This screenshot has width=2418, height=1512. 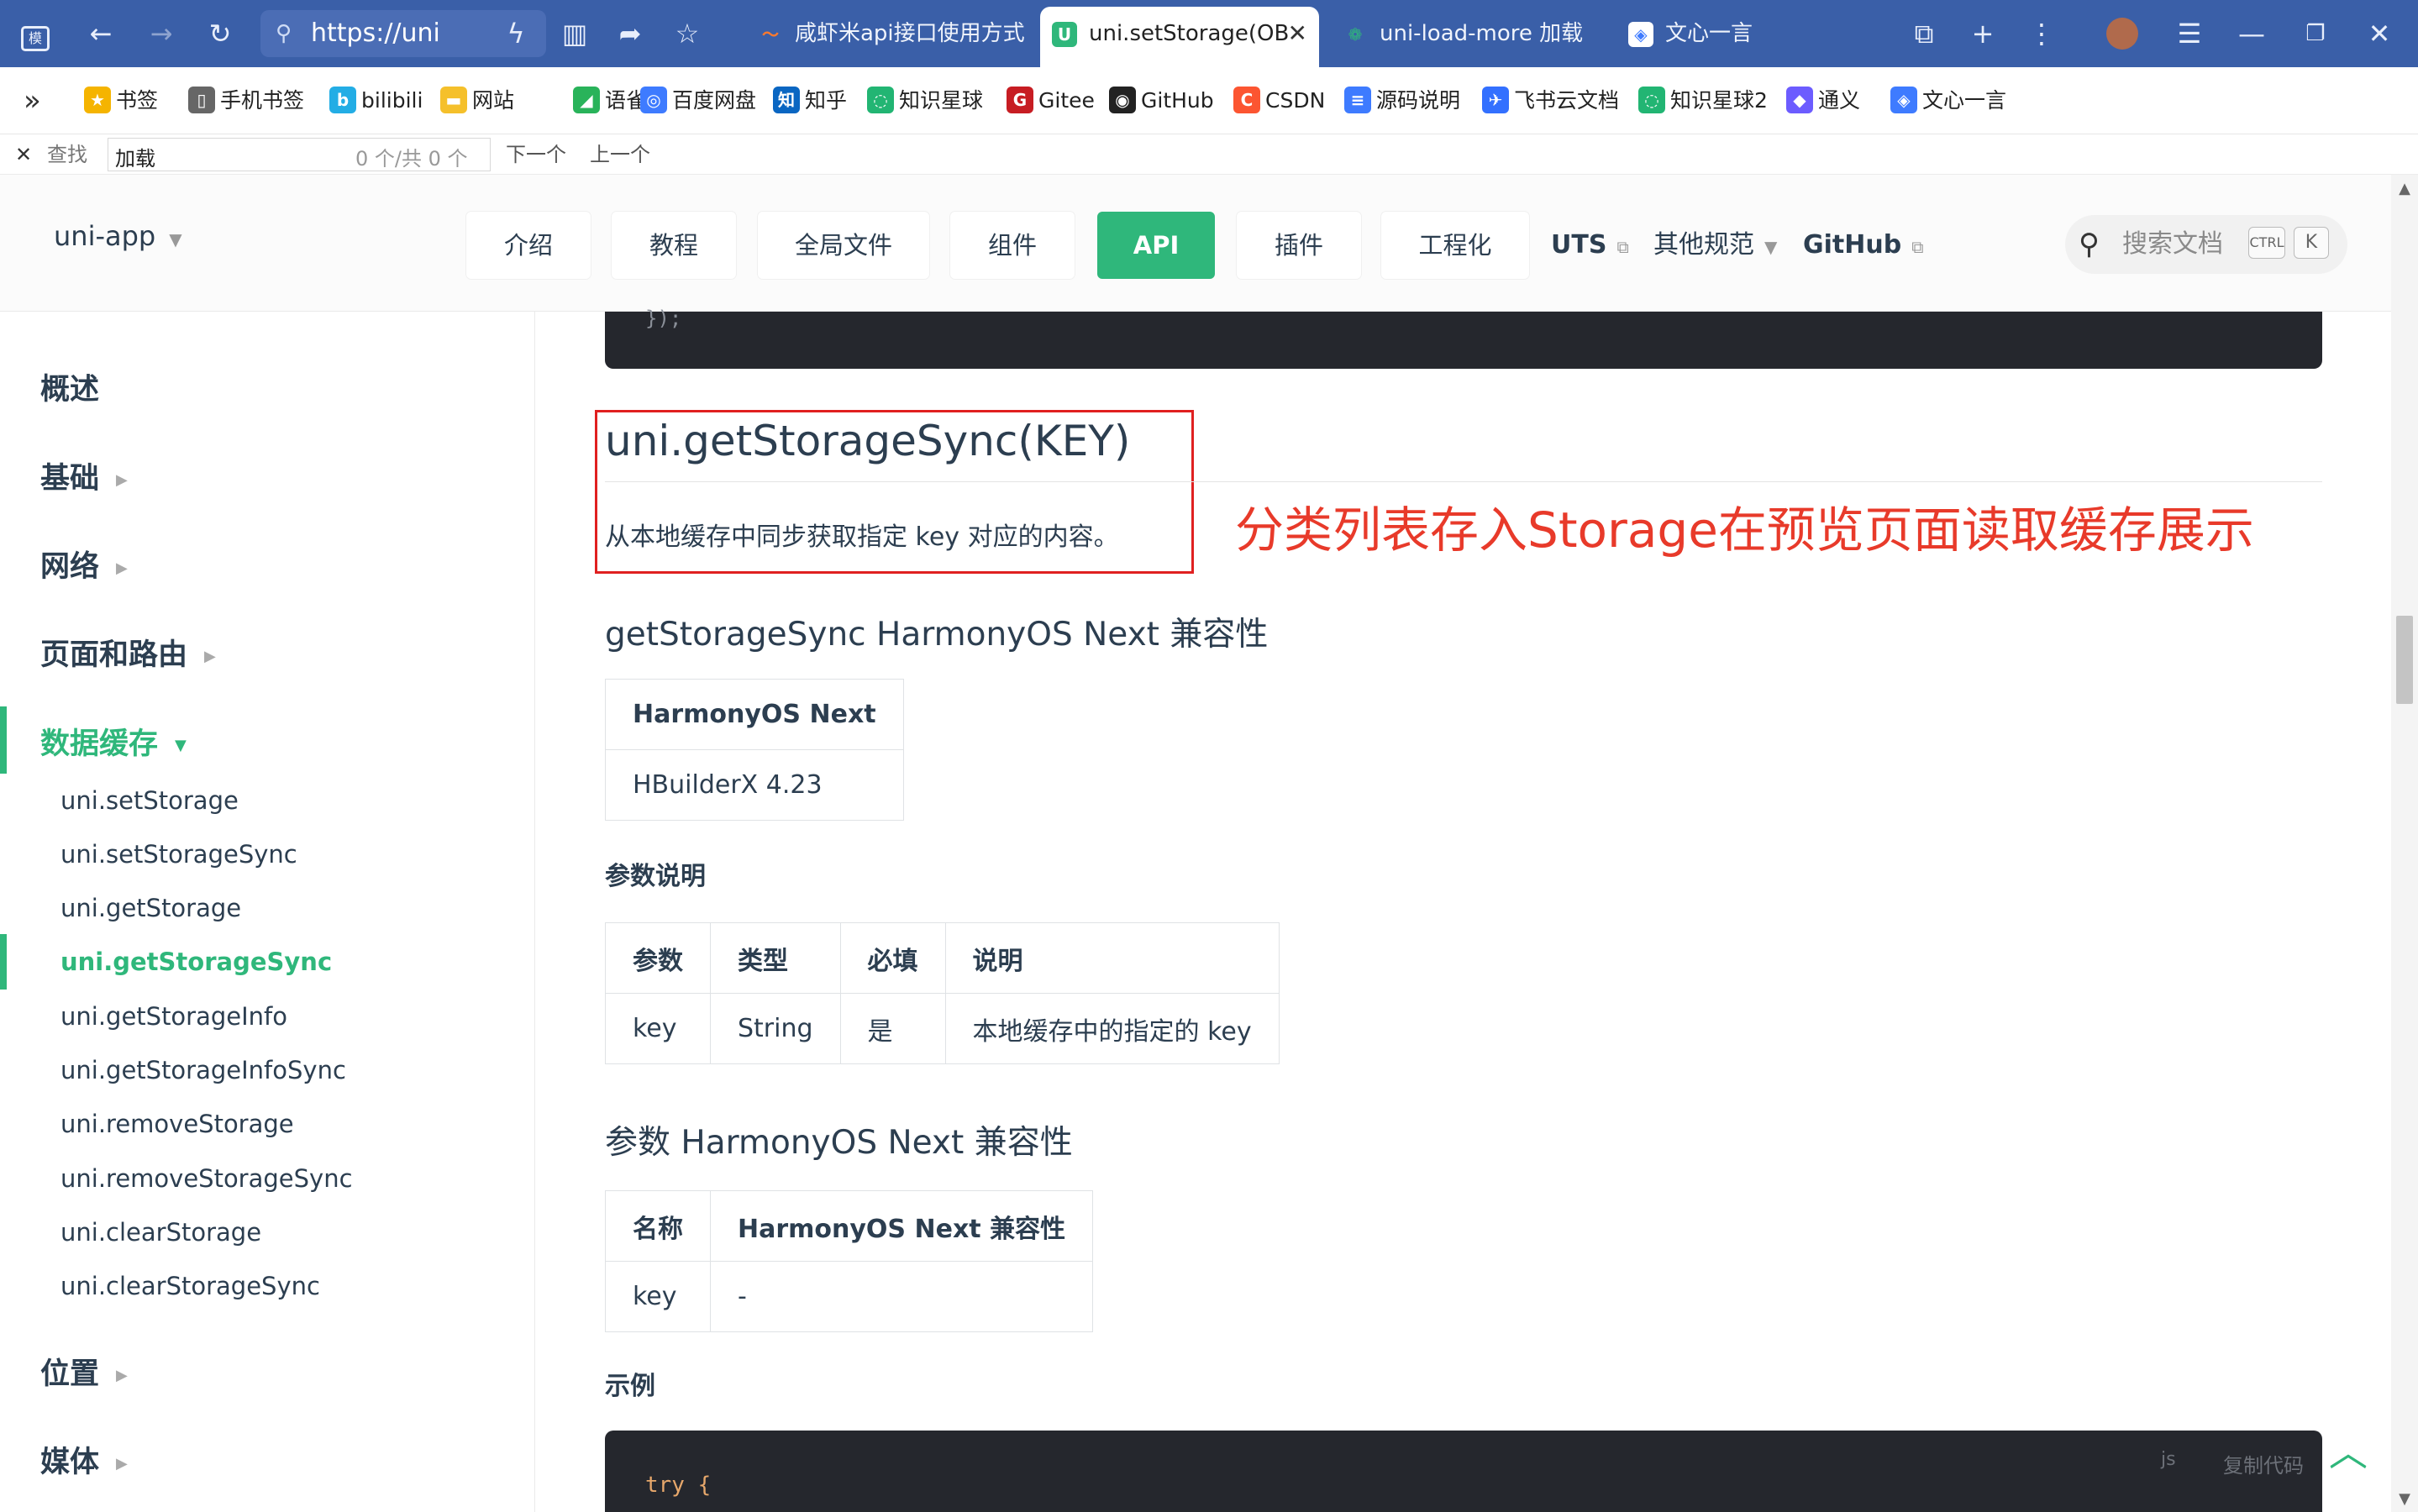 I want to click on back-to-top-icon: ︿, so click(x=2348, y=1450).